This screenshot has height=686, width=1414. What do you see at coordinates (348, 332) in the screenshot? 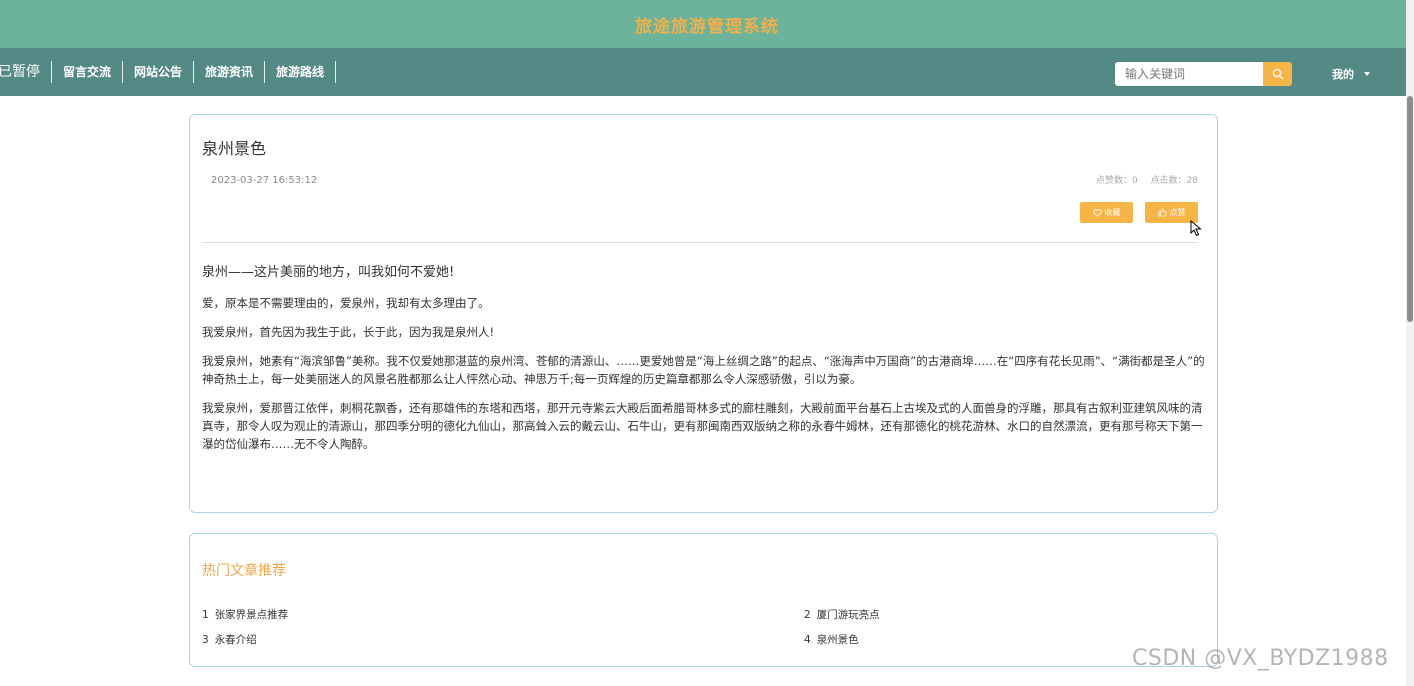
I see `article-paragraph: 我爱泉州，首先因为我生于此，长于此，因为我是泉州人!` at bounding box center [348, 332].